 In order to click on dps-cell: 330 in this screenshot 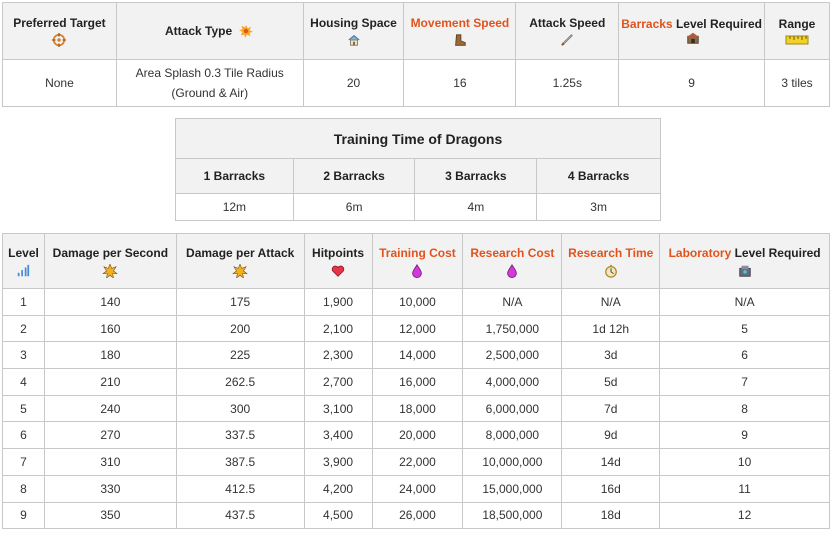, I will do `click(110, 488)`.